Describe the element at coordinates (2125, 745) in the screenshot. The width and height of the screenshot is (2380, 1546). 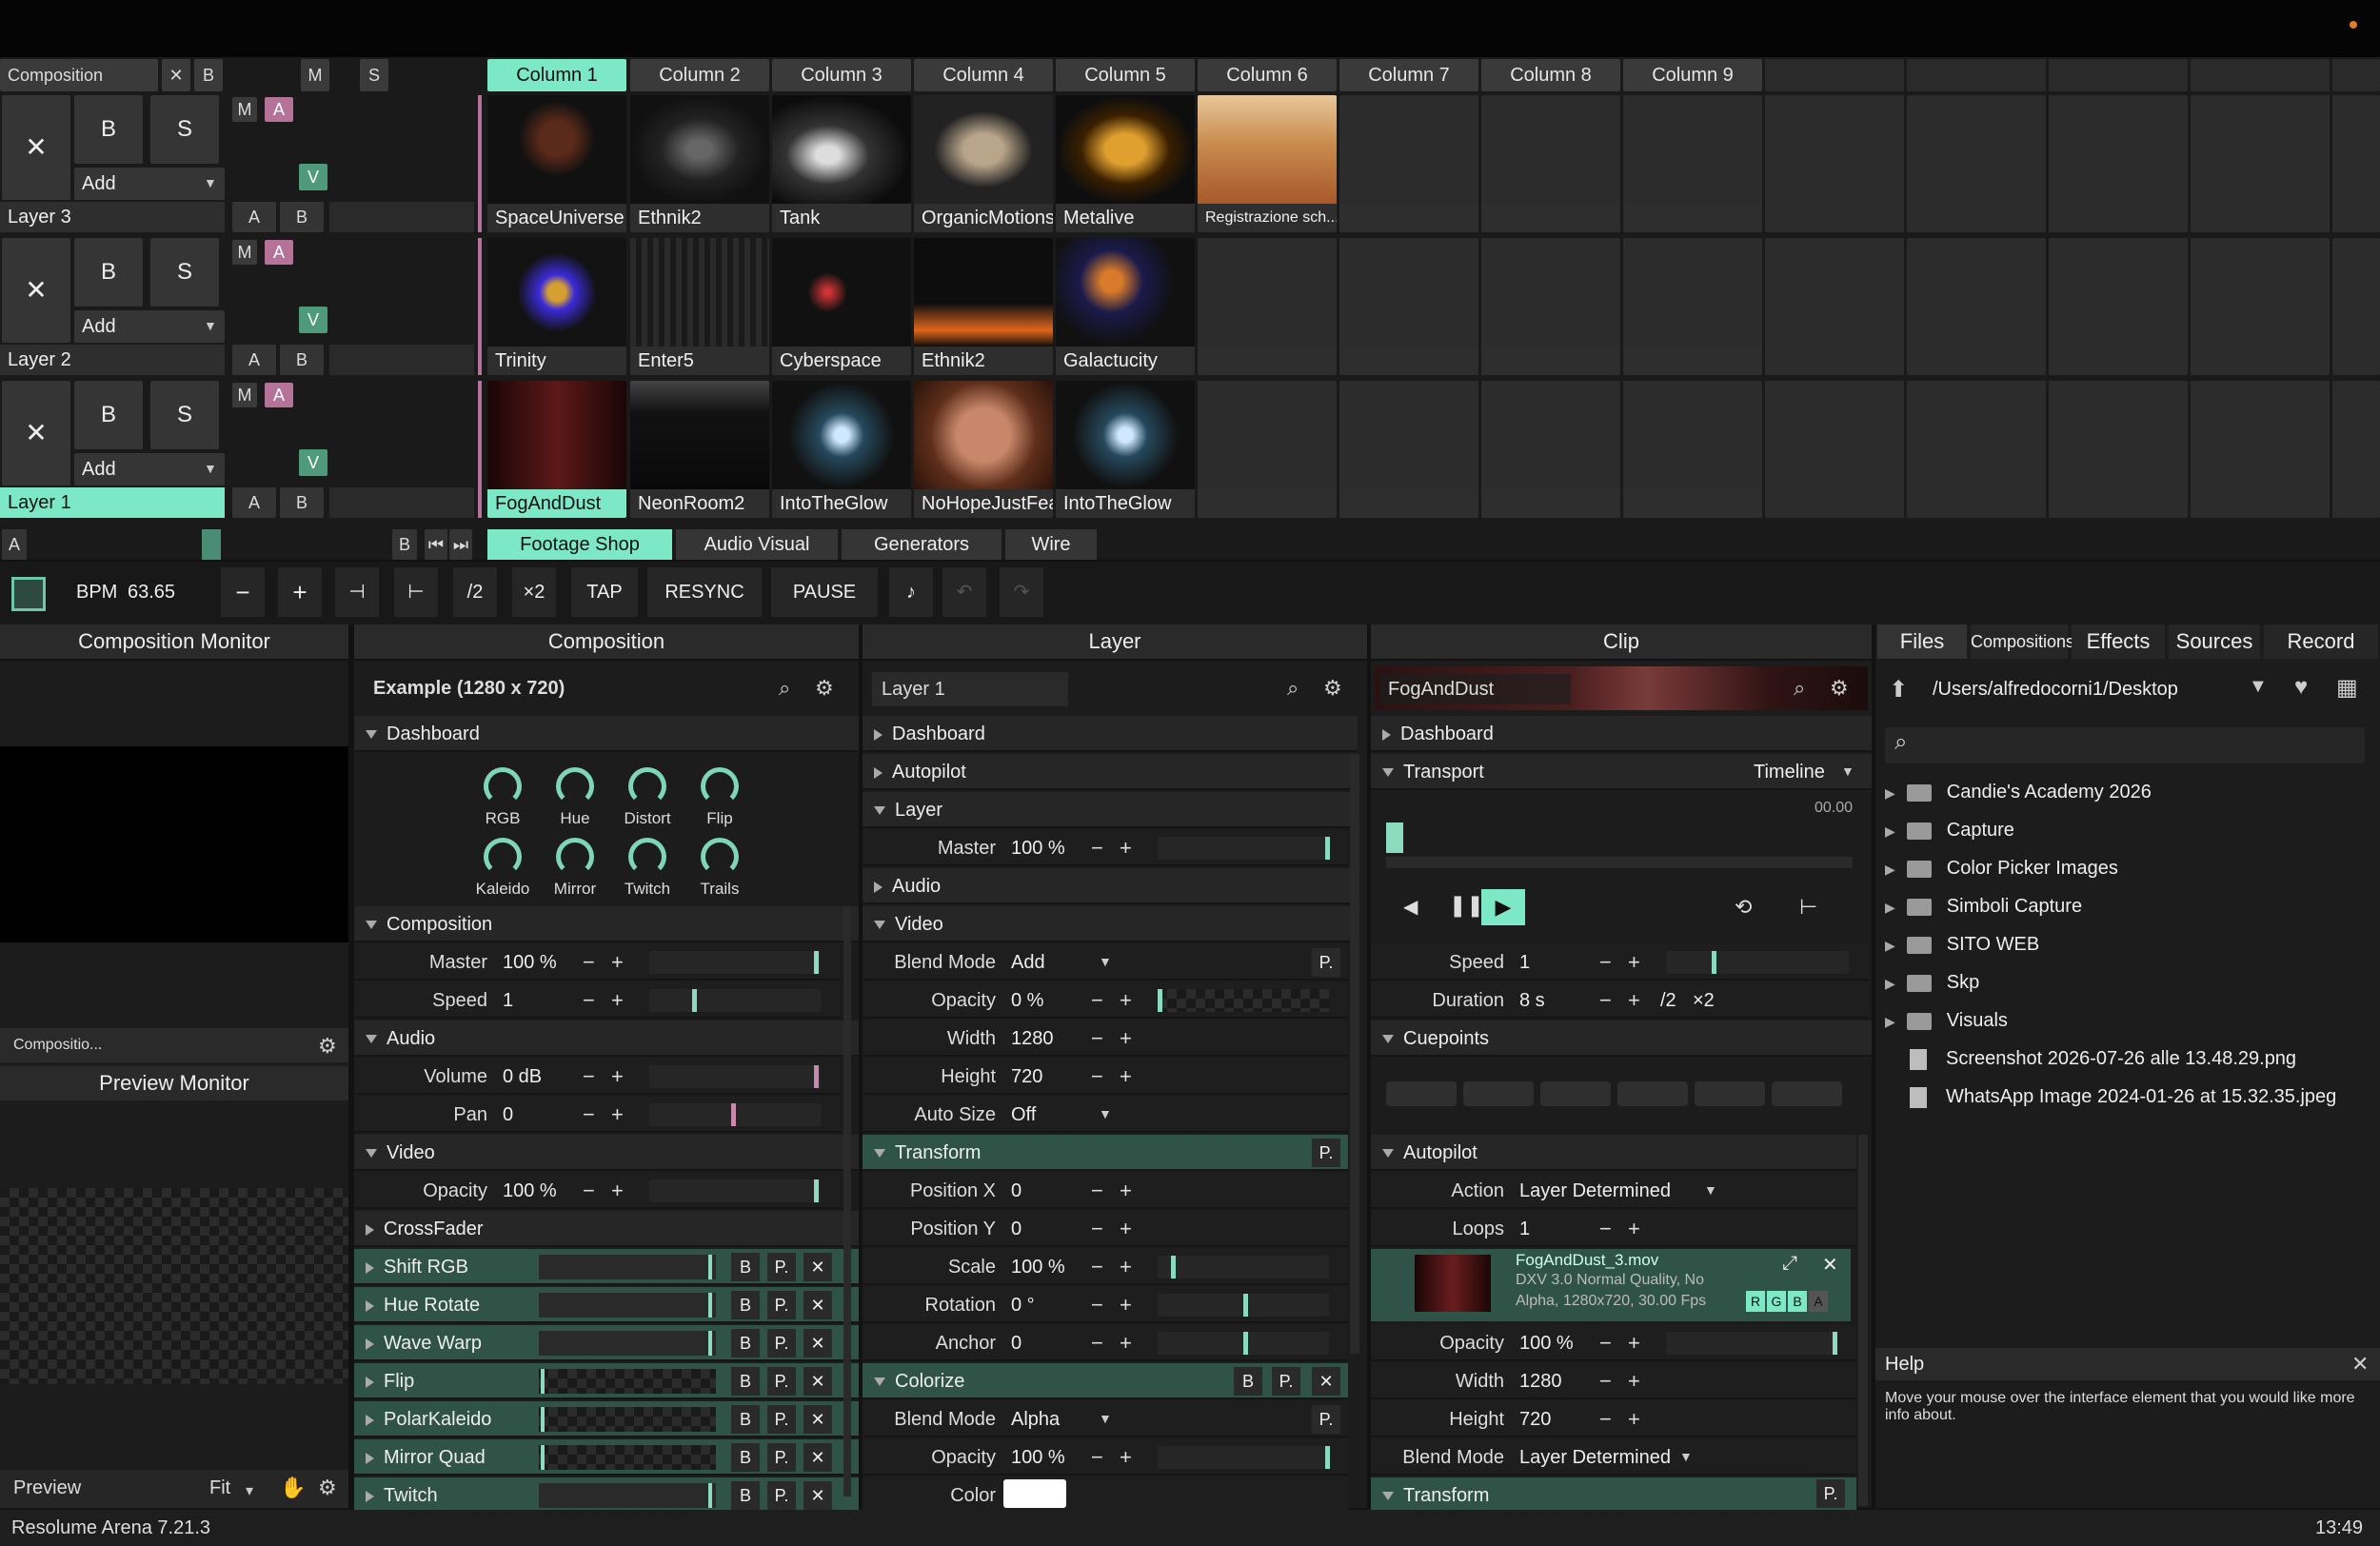
I see `browser-search-input` at that location.